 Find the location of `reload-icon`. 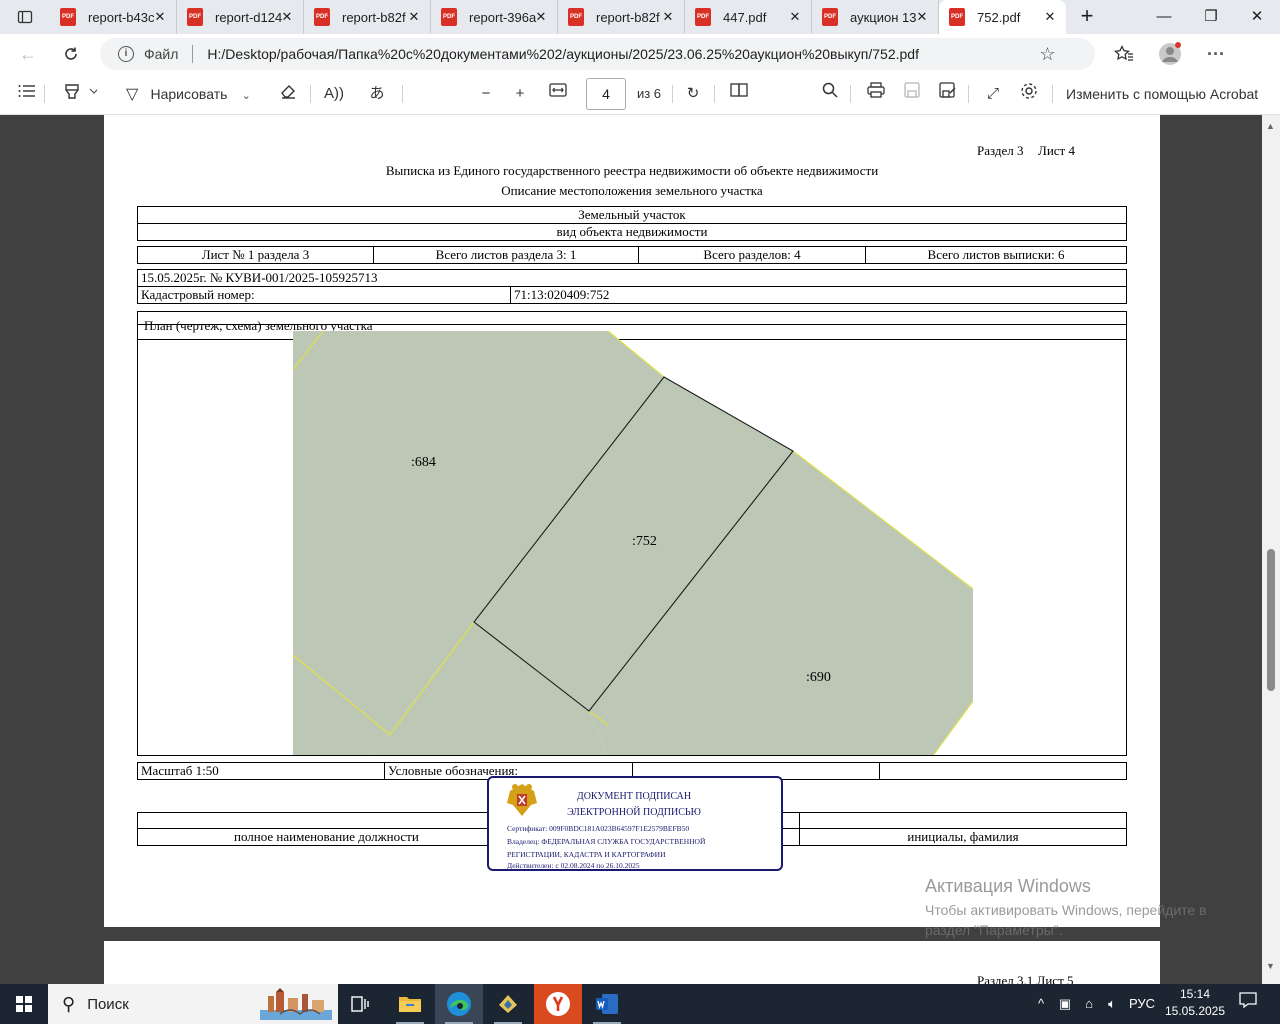

reload-icon is located at coordinates (71, 53).